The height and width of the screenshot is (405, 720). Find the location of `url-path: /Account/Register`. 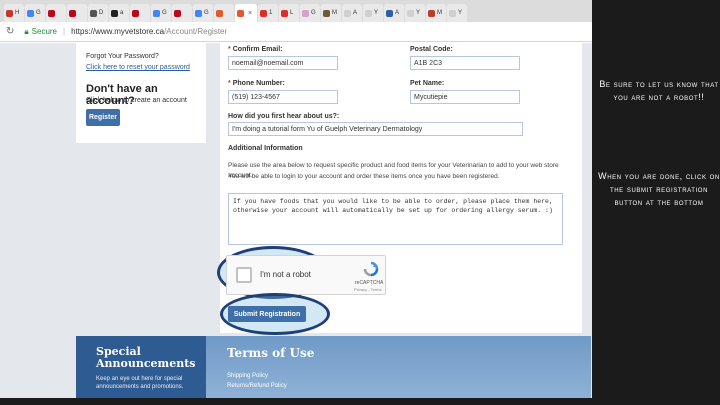

url-path: /Account/Register is located at coordinates (196, 31).